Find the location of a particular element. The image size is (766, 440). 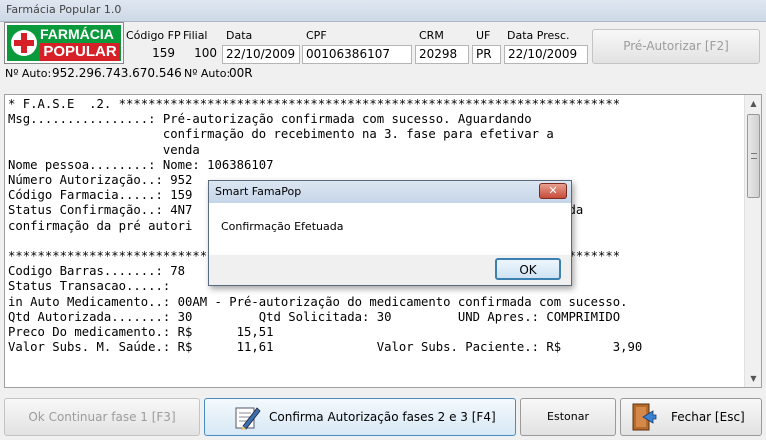

no-auto2-label: Nº Auto: is located at coordinates (207, 73).